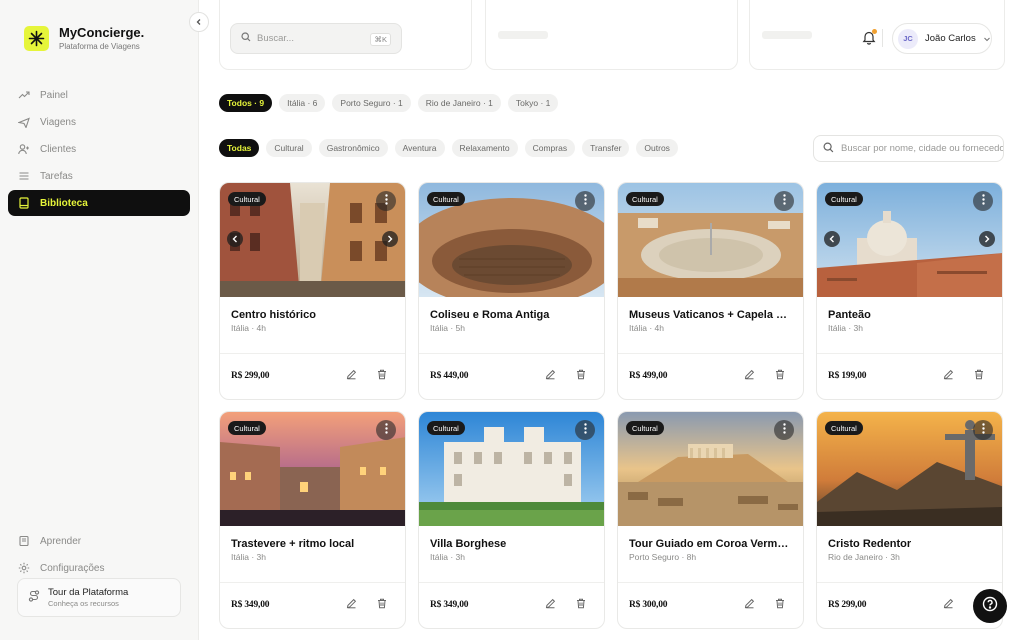  What do you see at coordinates (83, 603) in the screenshot?
I see `tour-subtitle: Conheça os recursos` at bounding box center [83, 603].